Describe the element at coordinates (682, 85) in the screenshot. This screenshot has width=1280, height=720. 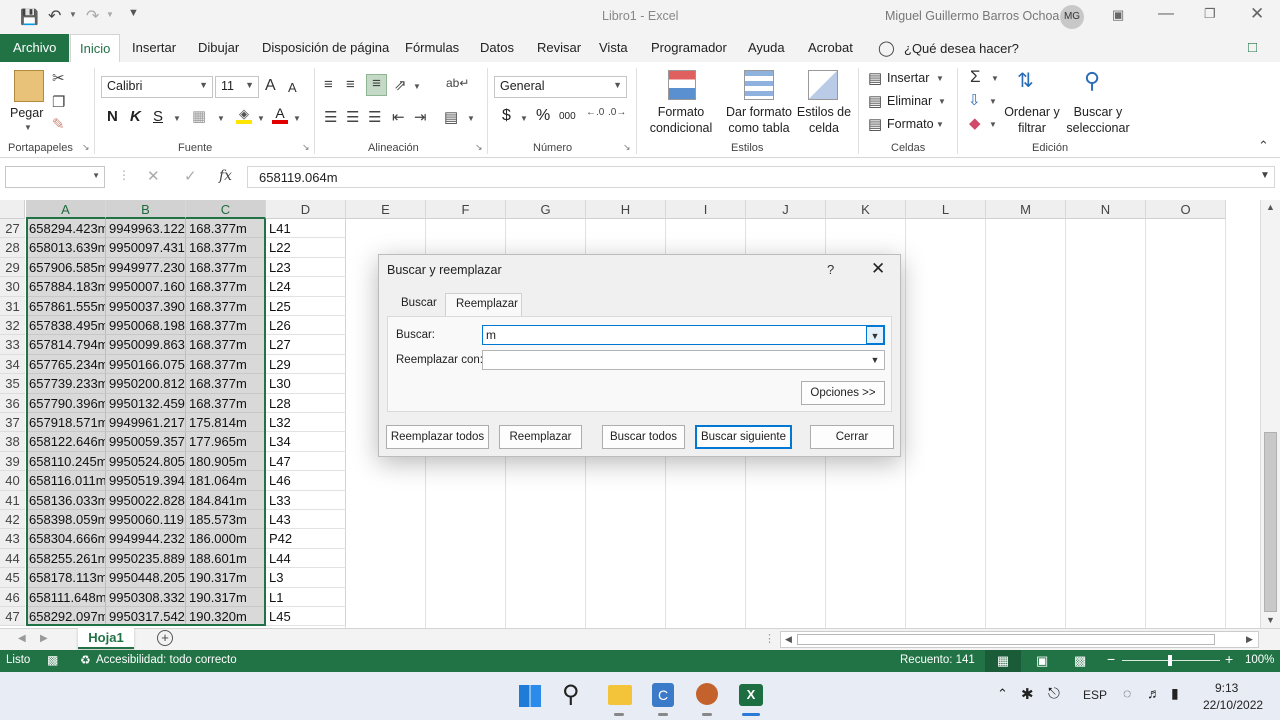
I see `conditional-format-icon` at that location.